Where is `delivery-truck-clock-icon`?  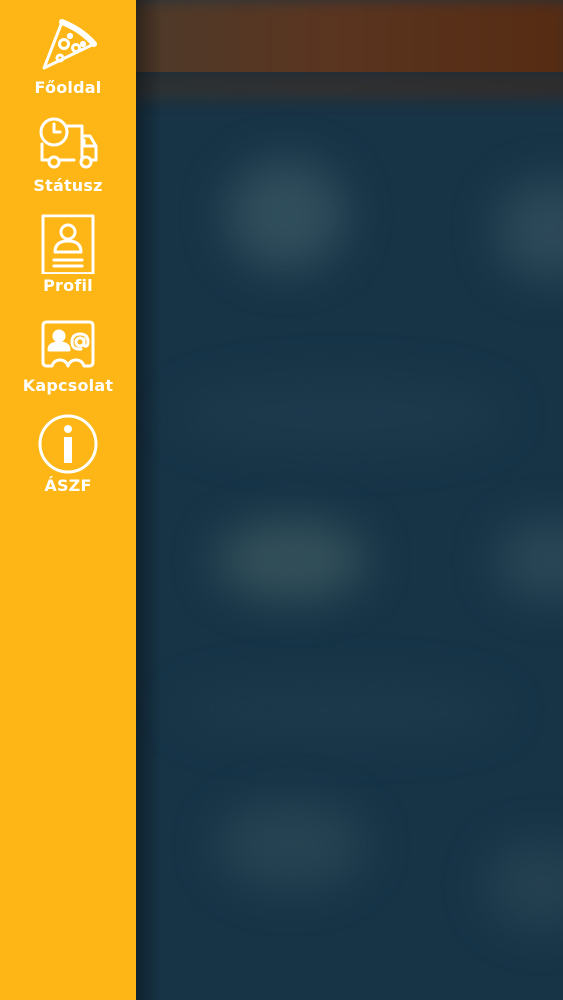
delivery-truck-clock-icon is located at coordinates (68, 144).